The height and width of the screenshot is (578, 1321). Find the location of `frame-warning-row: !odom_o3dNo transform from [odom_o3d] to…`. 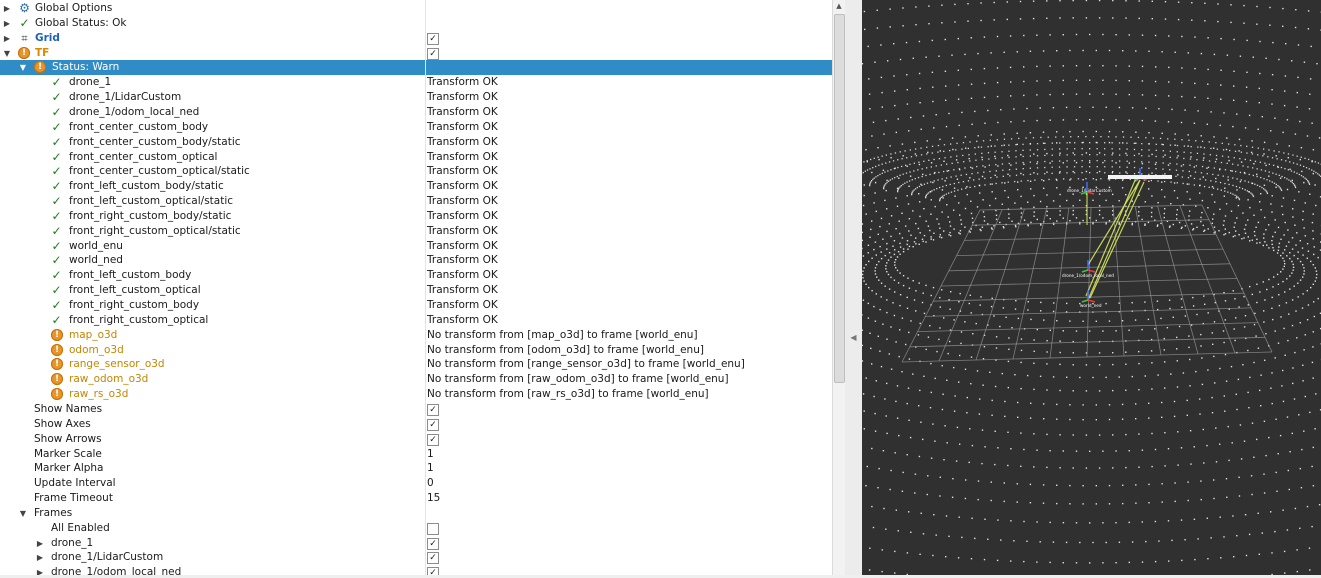

frame-warning-row: !odom_o3dNo transform from [odom_o3d] to… is located at coordinates (416, 350).